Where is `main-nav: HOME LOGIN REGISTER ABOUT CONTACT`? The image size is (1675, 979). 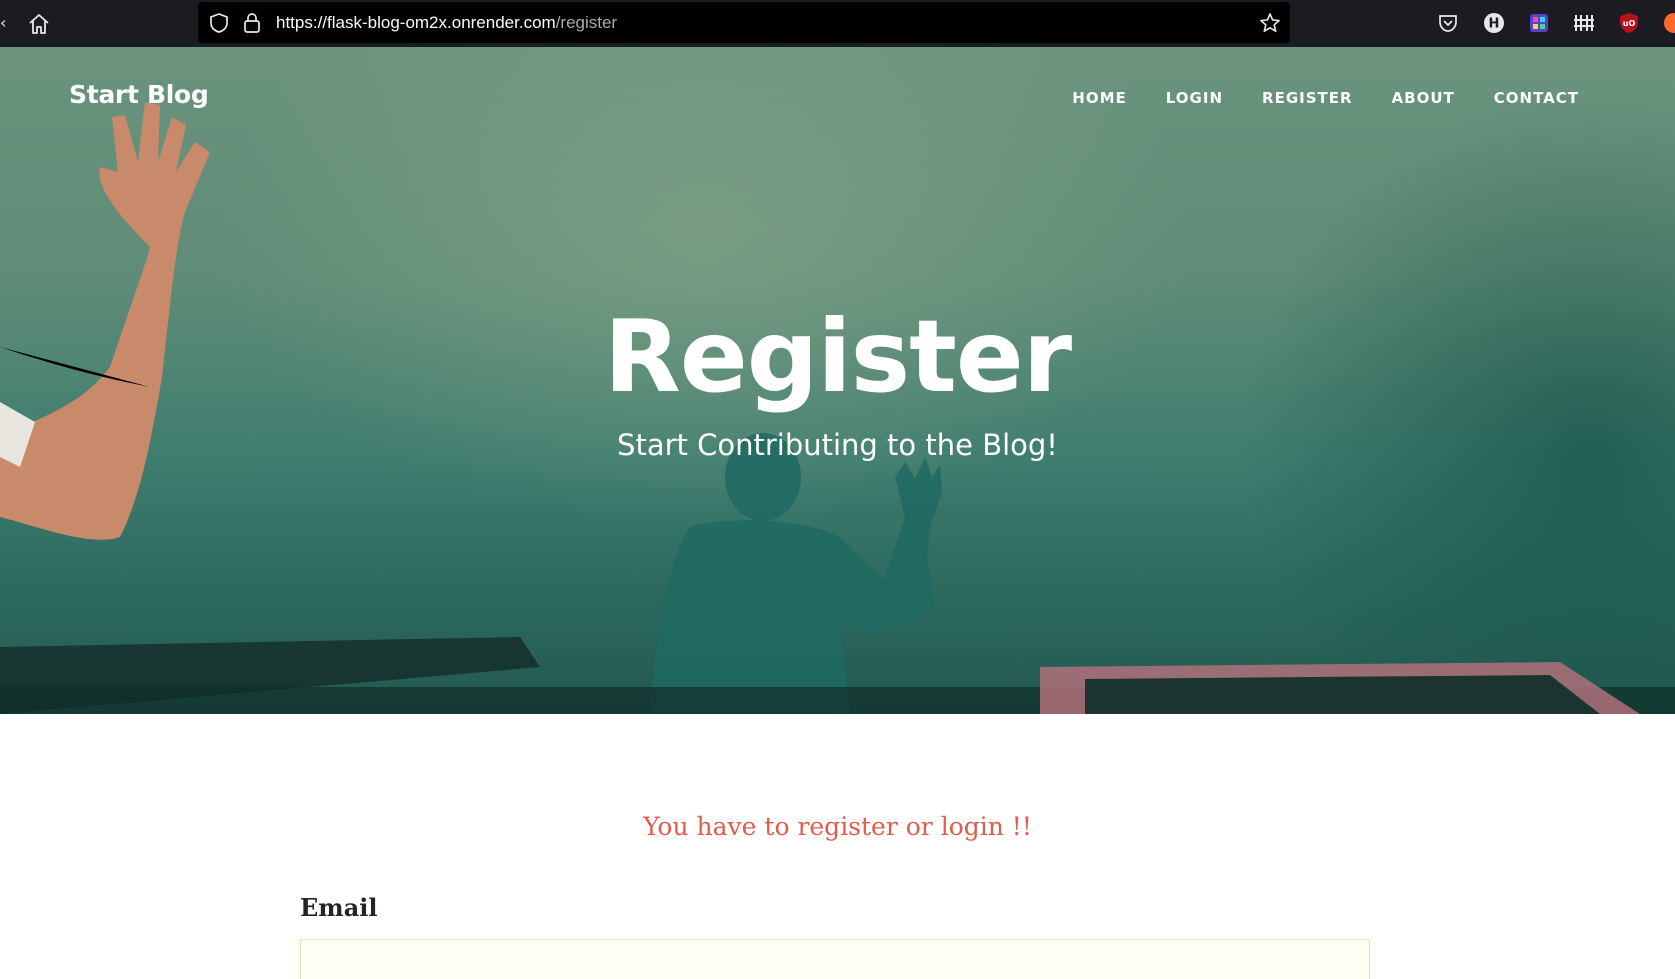 main-nav: HOME LOGIN REGISTER ABOUT CONTACT is located at coordinates (1325, 98).